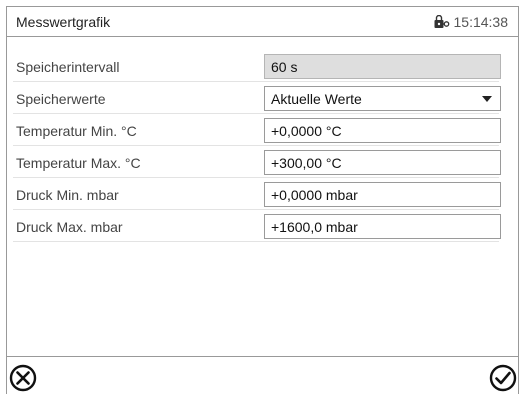  Describe the element at coordinates (262, 22) in the screenshot. I see `title-bar: Messwertgrafik 15:14:38` at that location.